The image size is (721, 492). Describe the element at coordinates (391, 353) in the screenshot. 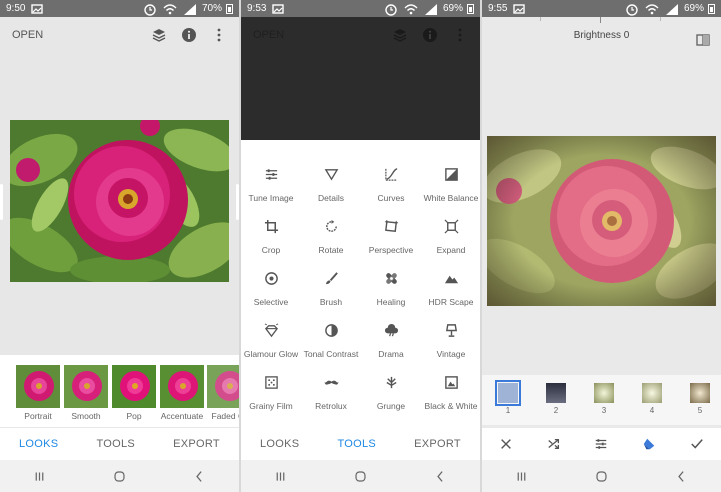

I see `tool-label: Drama` at that location.